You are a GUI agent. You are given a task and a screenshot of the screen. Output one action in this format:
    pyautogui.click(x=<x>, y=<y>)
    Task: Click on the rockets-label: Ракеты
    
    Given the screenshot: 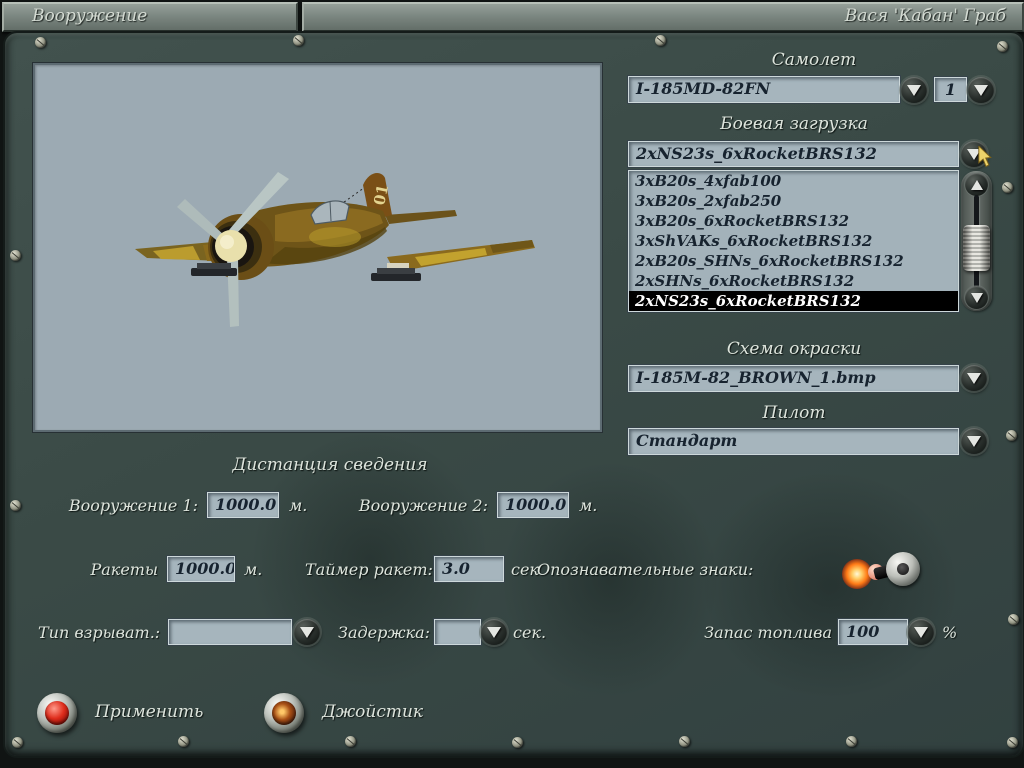 What is the action you would take?
    pyautogui.click(x=124, y=569)
    